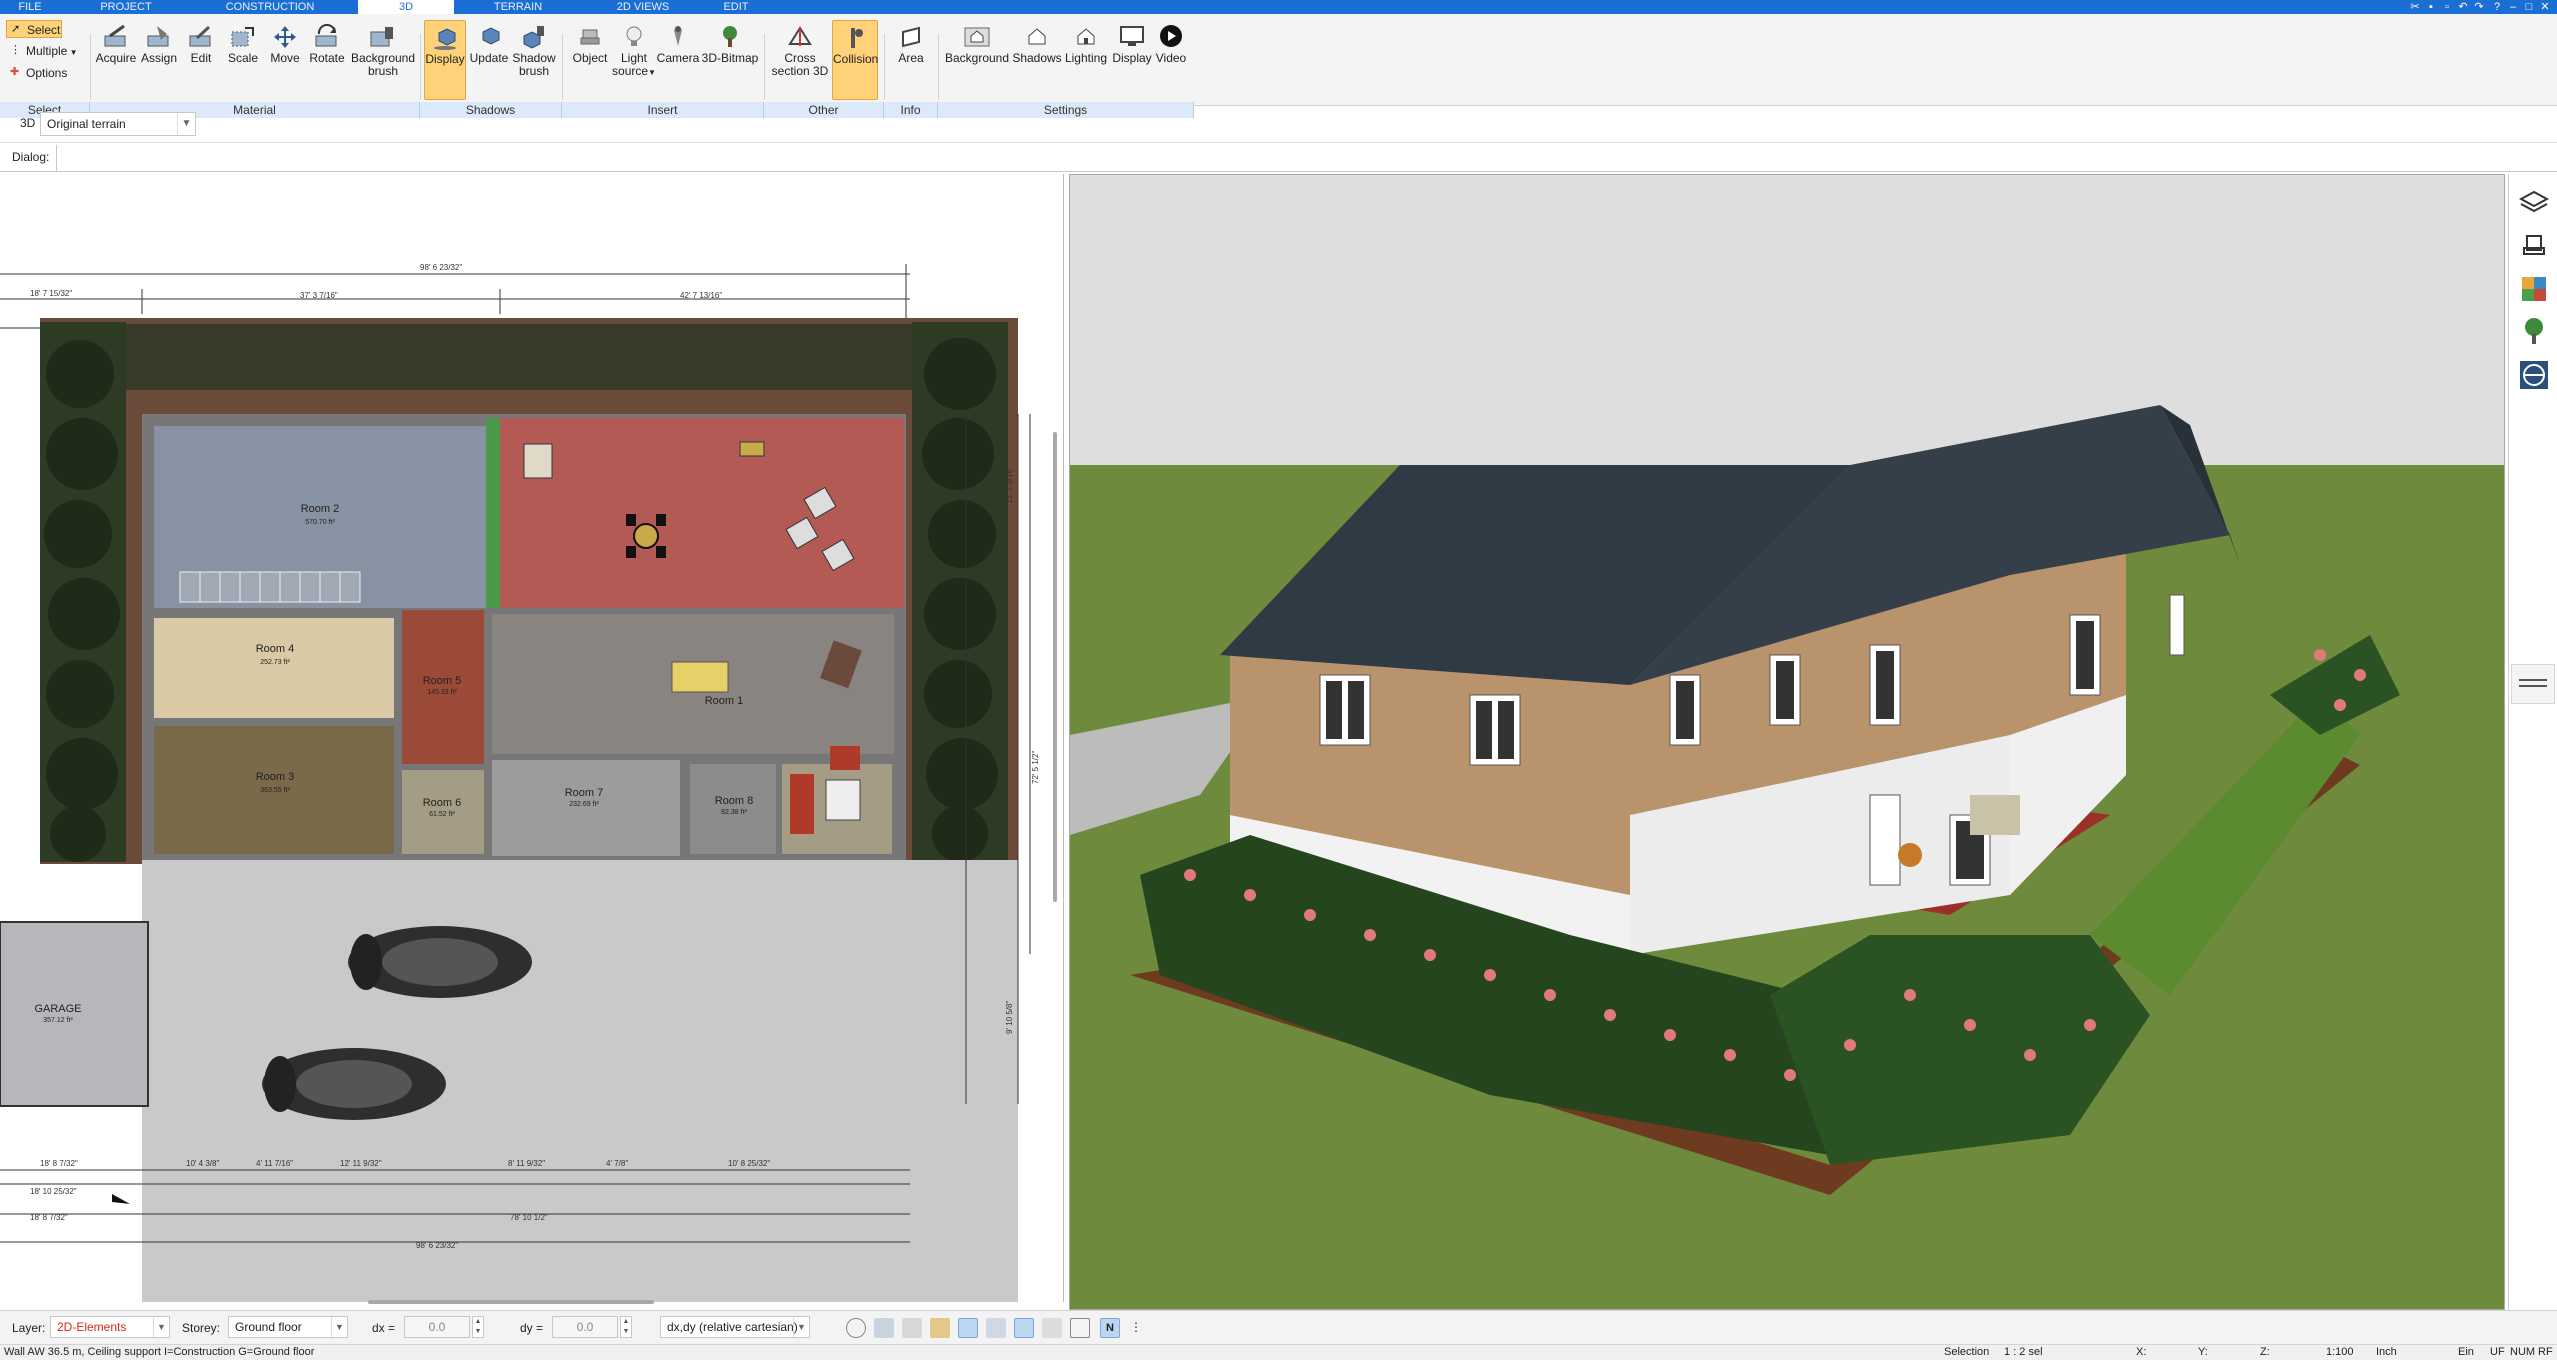 The height and width of the screenshot is (1360, 2557). Describe the element at coordinates (856, 1328) in the screenshot. I see `clock-icon` at that location.